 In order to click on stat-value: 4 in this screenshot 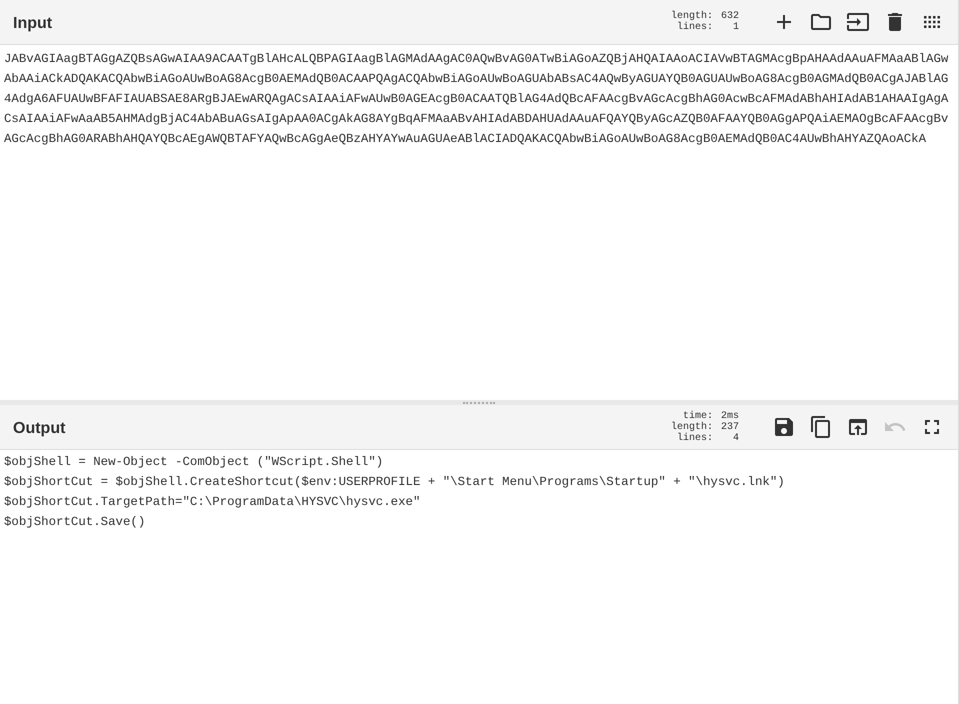, I will do `click(735, 438)`.